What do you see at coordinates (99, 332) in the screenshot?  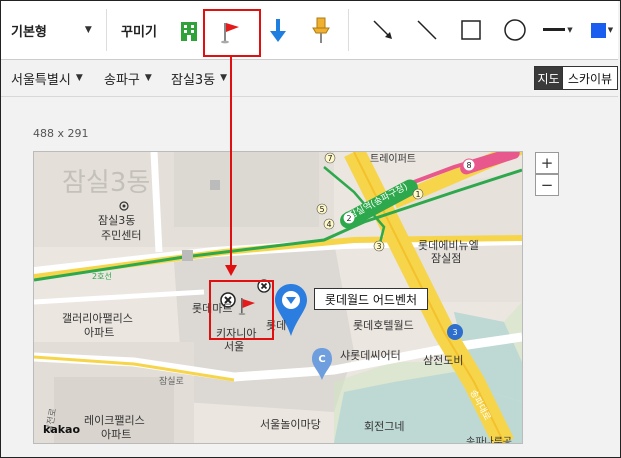 I see `galleria-label-2: 아파트` at bounding box center [99, 332].